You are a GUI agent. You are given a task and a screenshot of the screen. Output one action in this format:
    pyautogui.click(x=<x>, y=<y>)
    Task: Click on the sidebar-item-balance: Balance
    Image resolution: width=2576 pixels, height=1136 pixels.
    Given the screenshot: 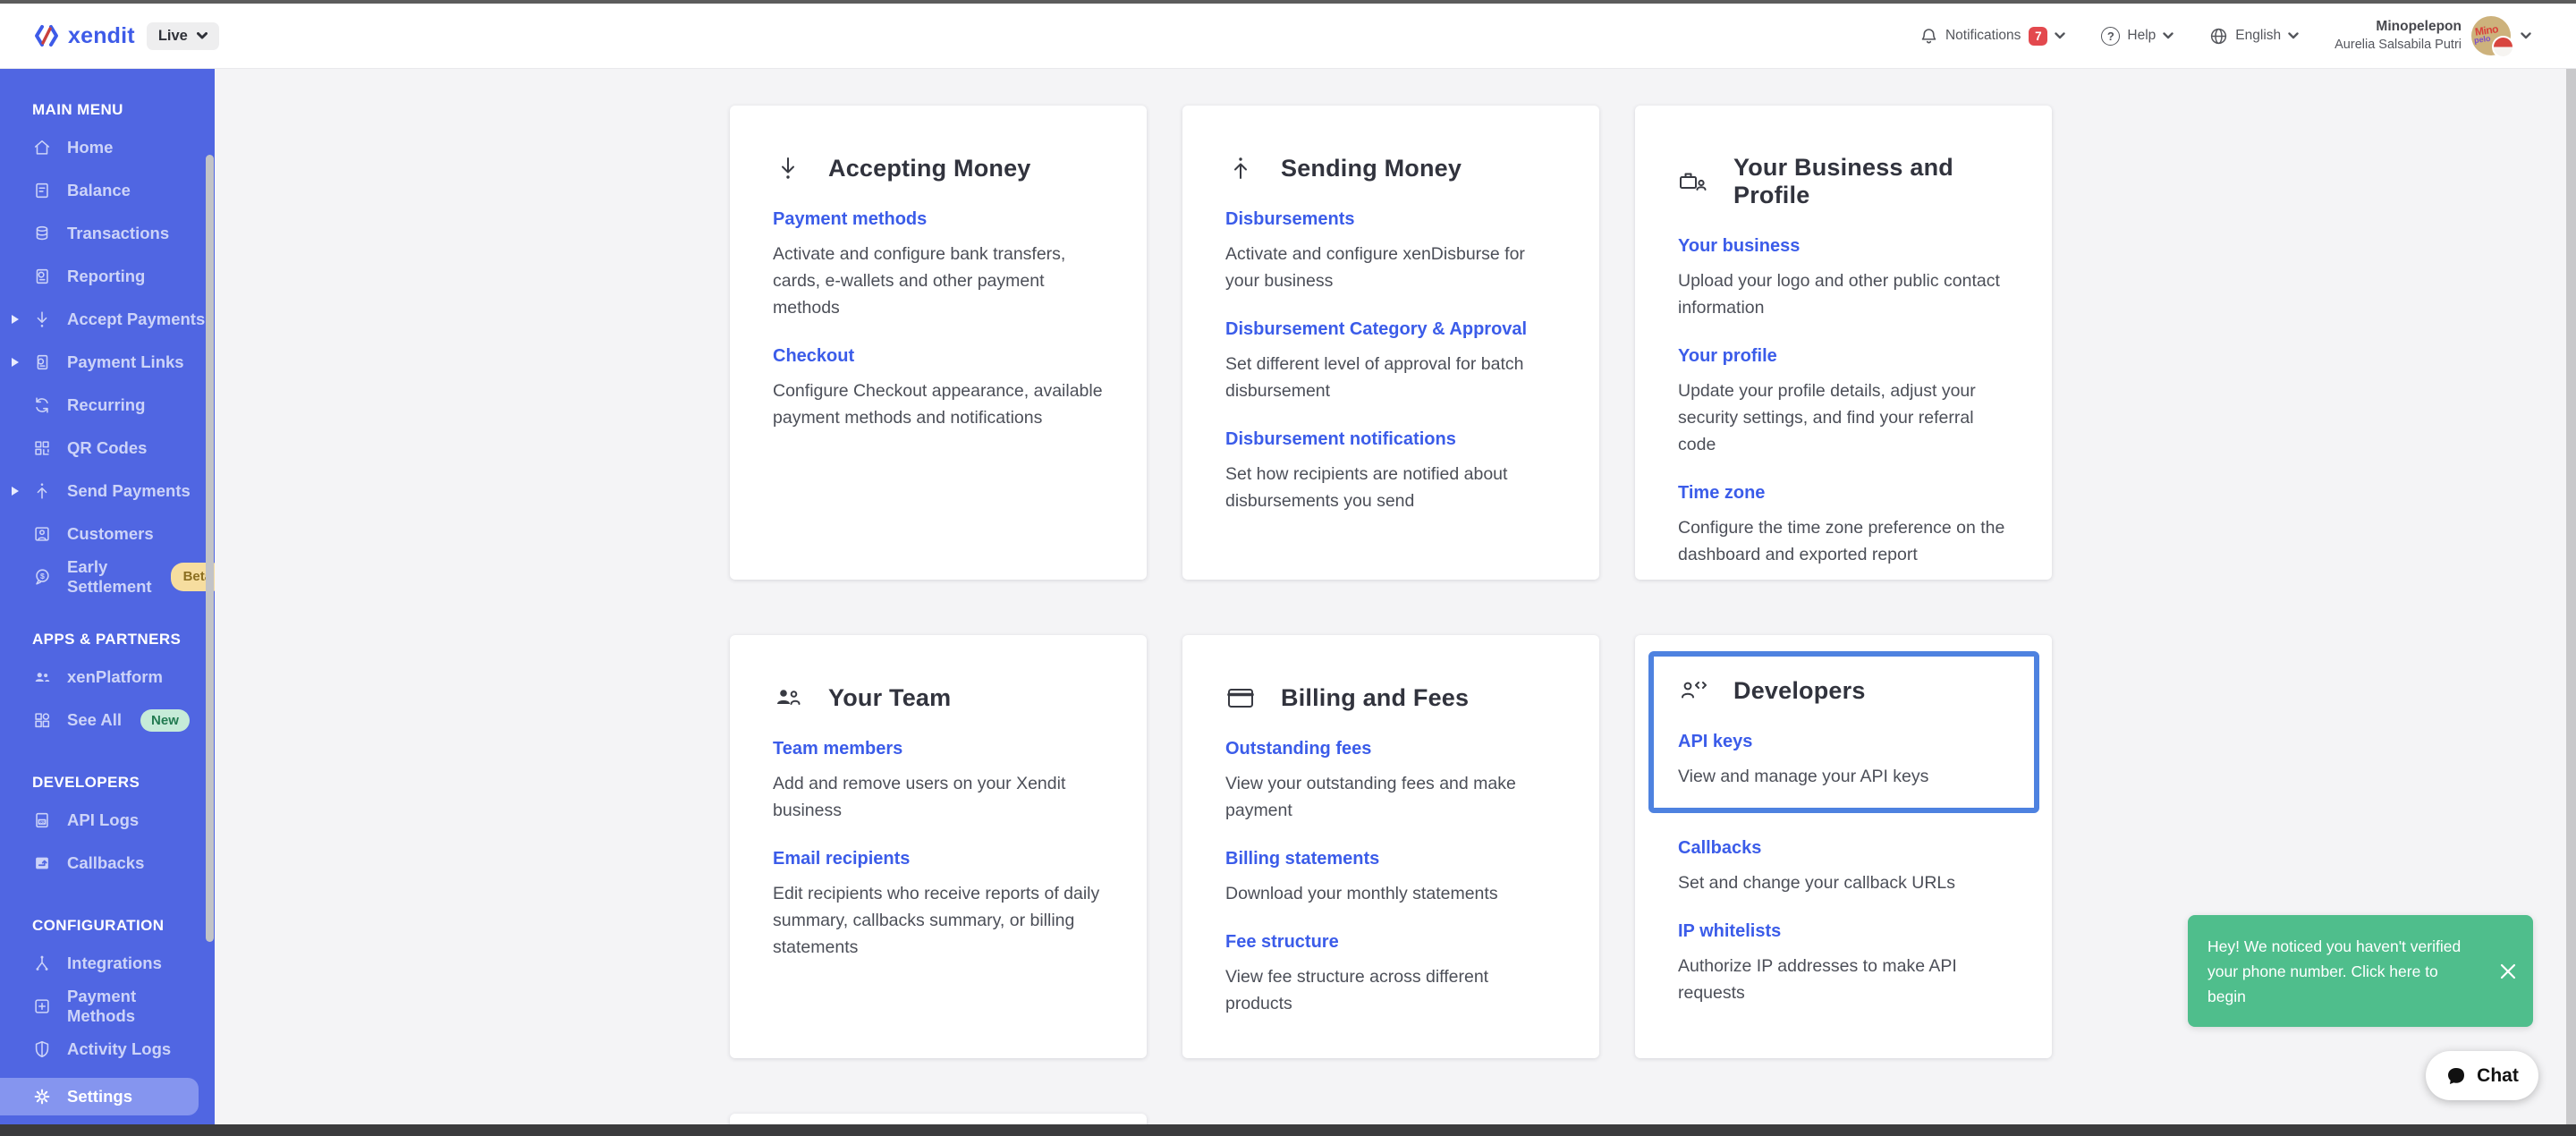 What is the action you would take?
    pyautogui.click(x=107, y=190)
    